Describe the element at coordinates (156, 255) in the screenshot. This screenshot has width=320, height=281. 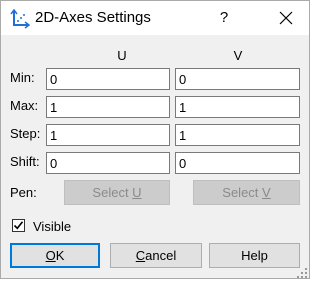
I see `cancel-button: Cancel` at that location.